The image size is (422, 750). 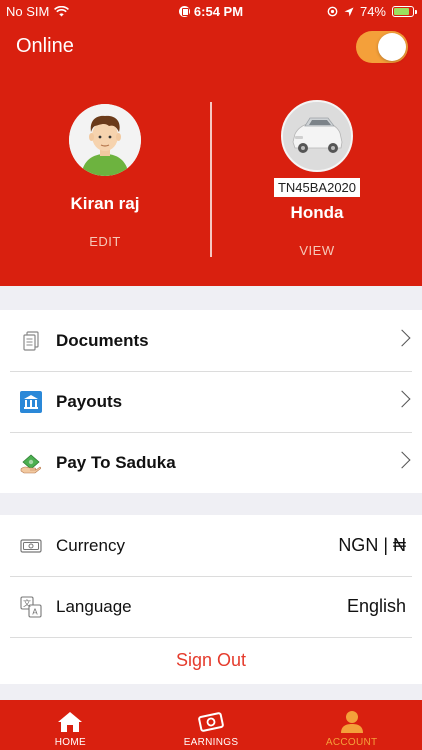 What do you see at coordinates (317, 187) in the screenshot?
I see `license-plate: TN45BA2020` at bounding box center [317, 187].